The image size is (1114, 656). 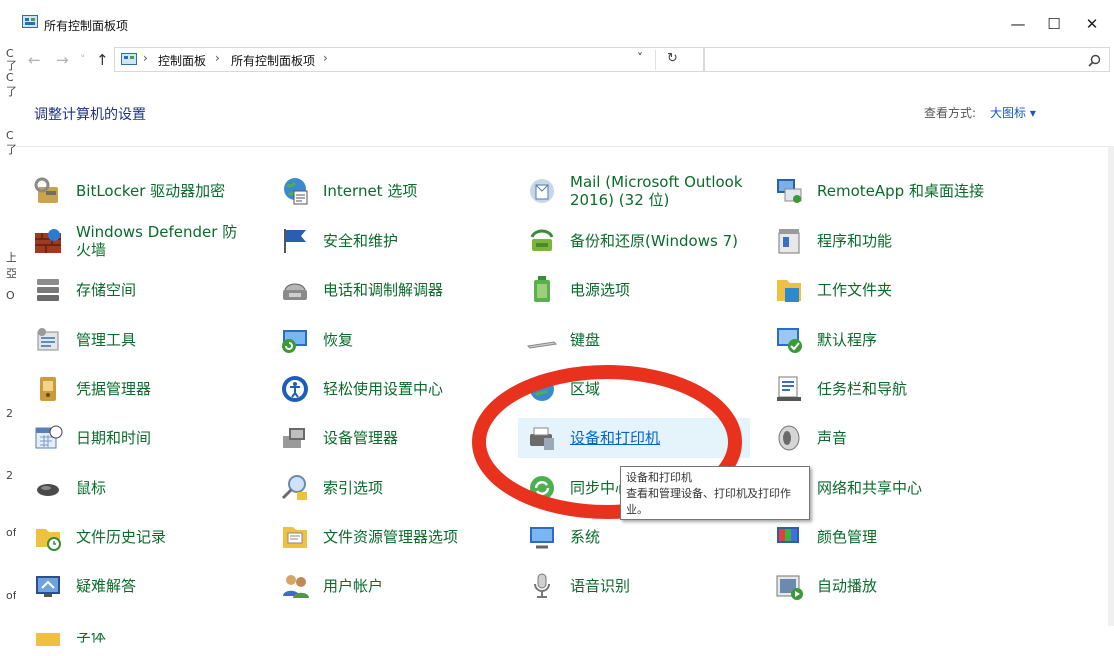 What do you see at coordinates (565, 146) in the screenshot?
I see `header-divider` at bounding box center [565, 146].